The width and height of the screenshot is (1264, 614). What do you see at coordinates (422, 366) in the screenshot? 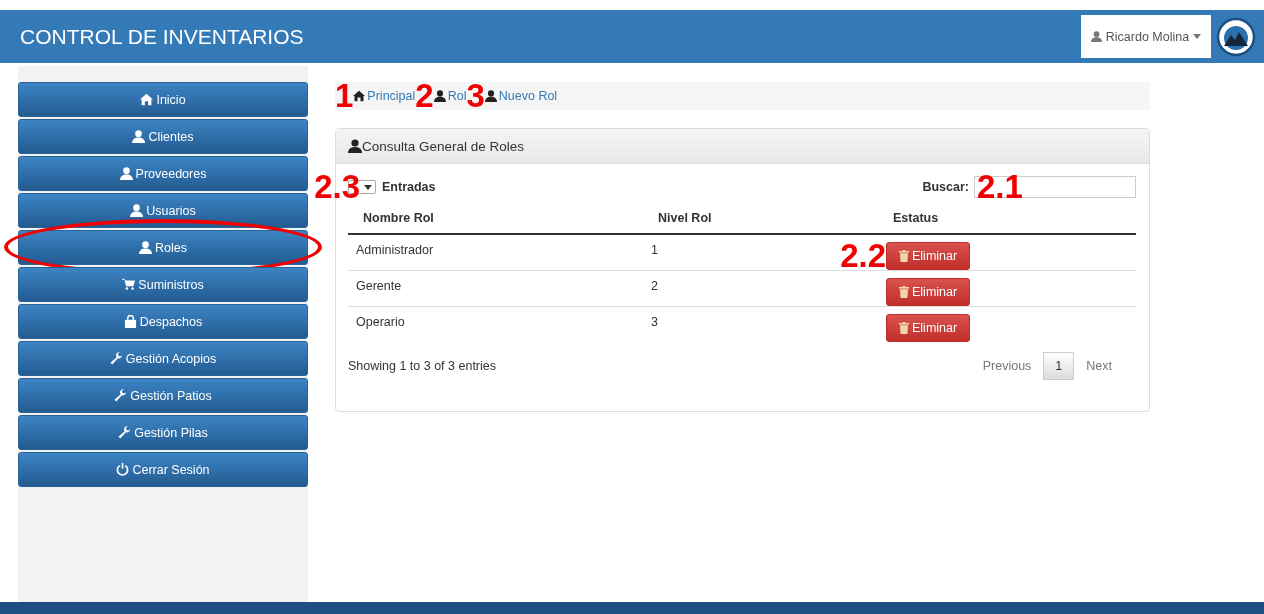
I see `entries-info: Showing 1 to 3 of 3 entries` at bounding box center [422, 366].